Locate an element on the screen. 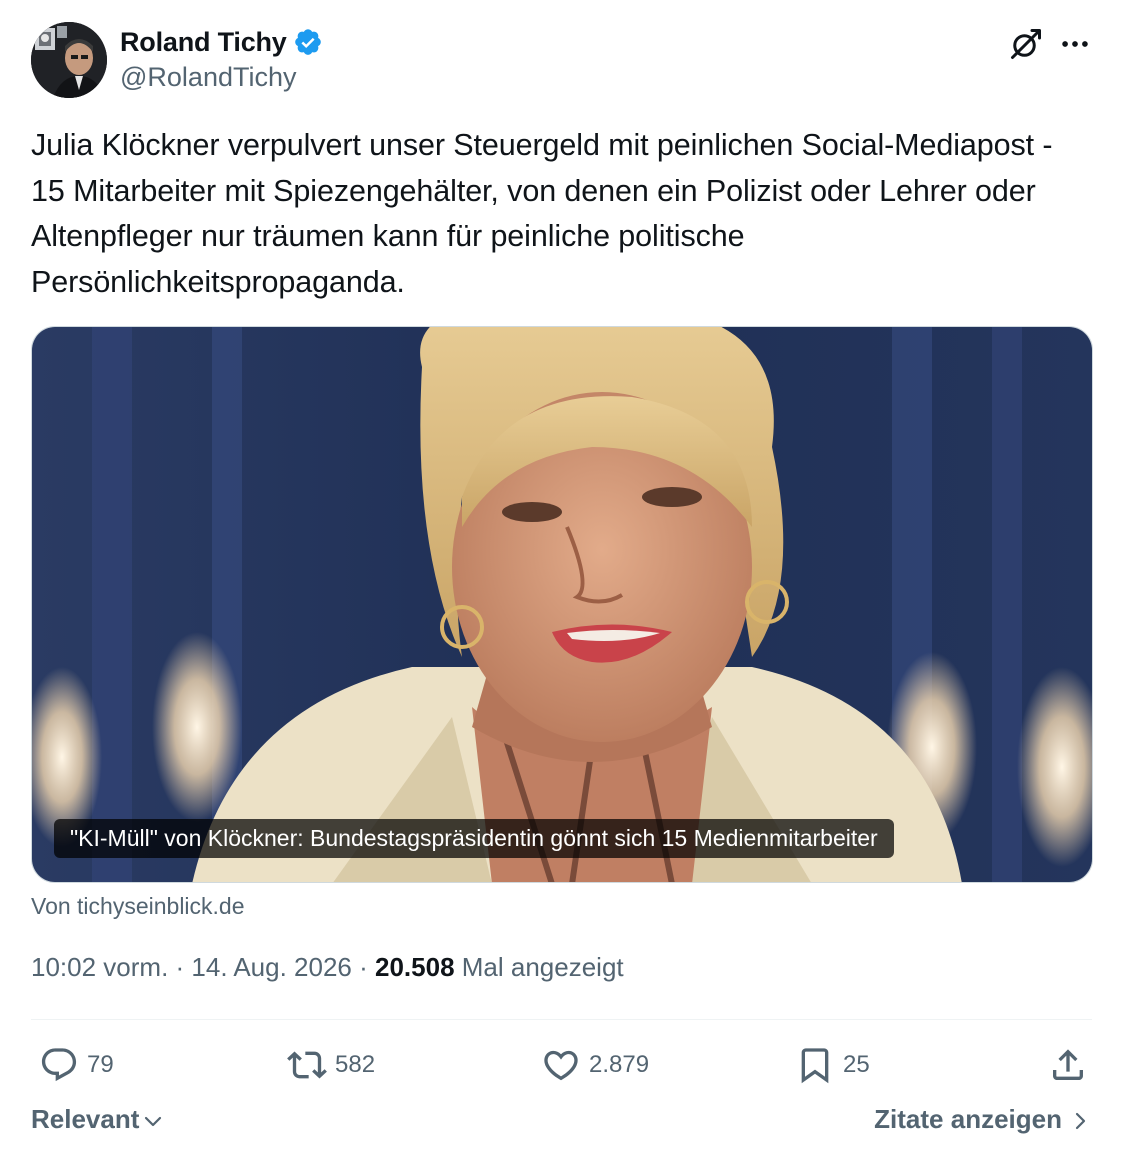 The image size is (1123, 1162). bookmark-icon is located at coordinates (815, 1066).